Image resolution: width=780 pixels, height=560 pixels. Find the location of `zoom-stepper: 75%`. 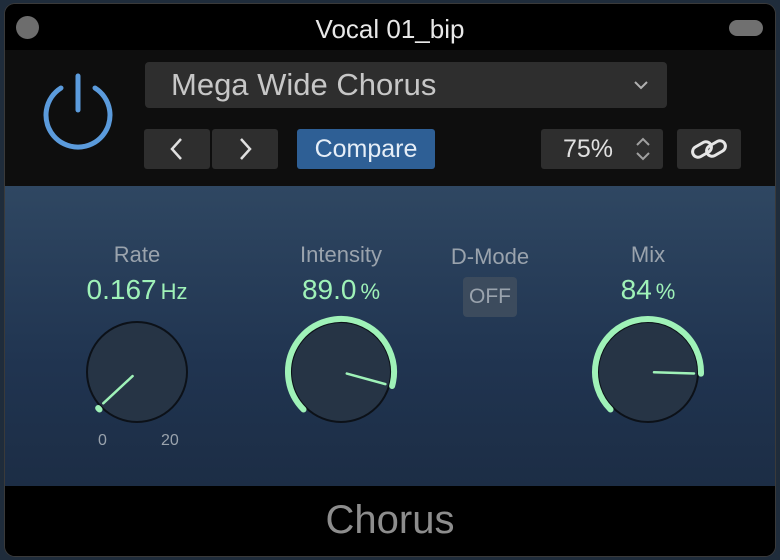

zoom-stepper: 75% is located at coordinates (602, 149).